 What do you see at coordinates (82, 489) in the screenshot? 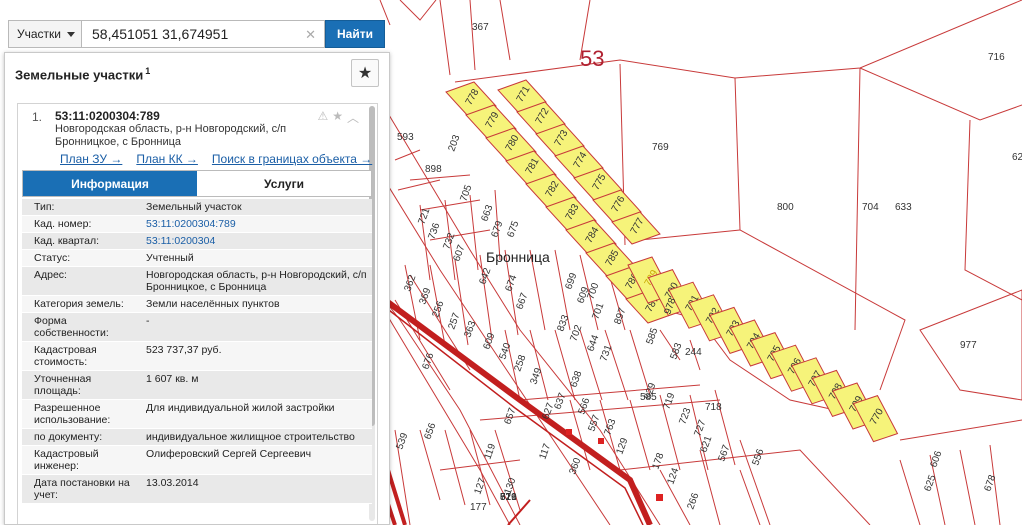
I see `attribute-key: Дата постановки на учет:` at bounding box center [82, 489].